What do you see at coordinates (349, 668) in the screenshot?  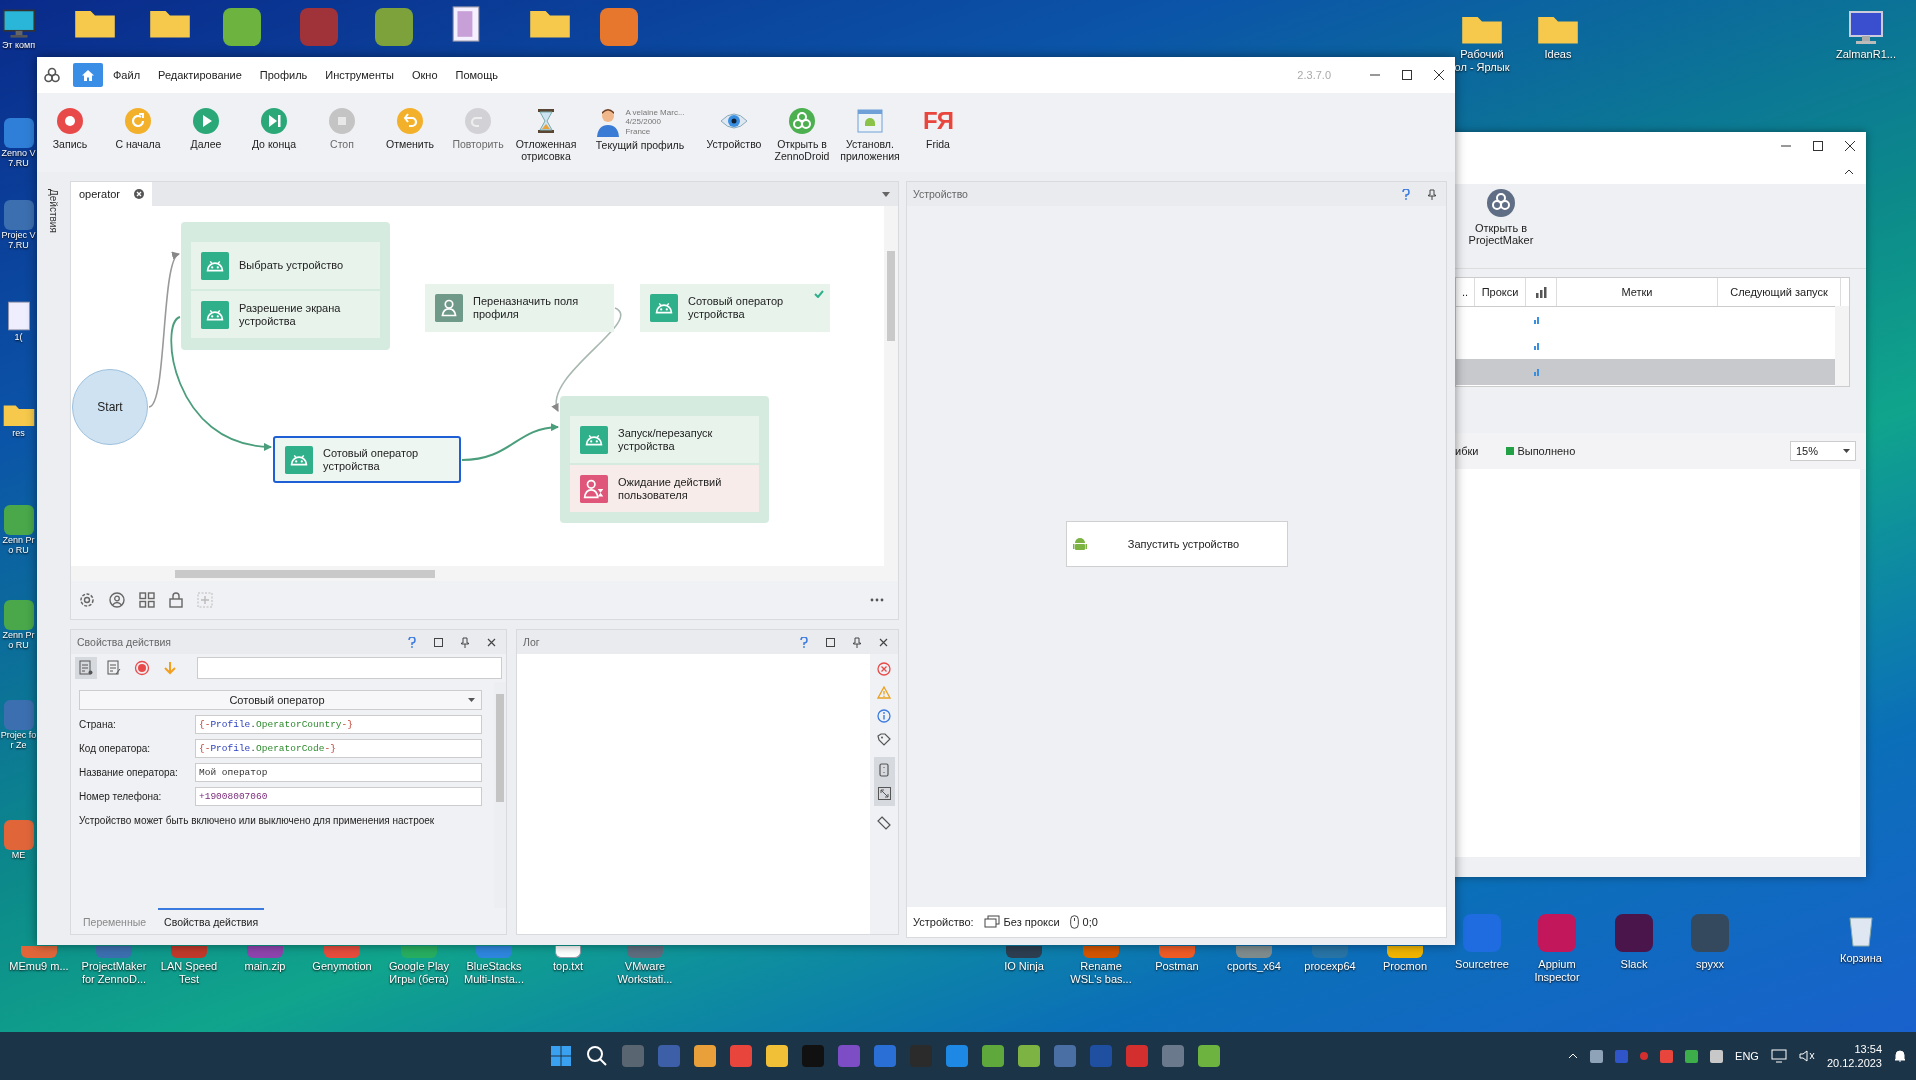 I see `search-field` at bounding box center [349, 668].